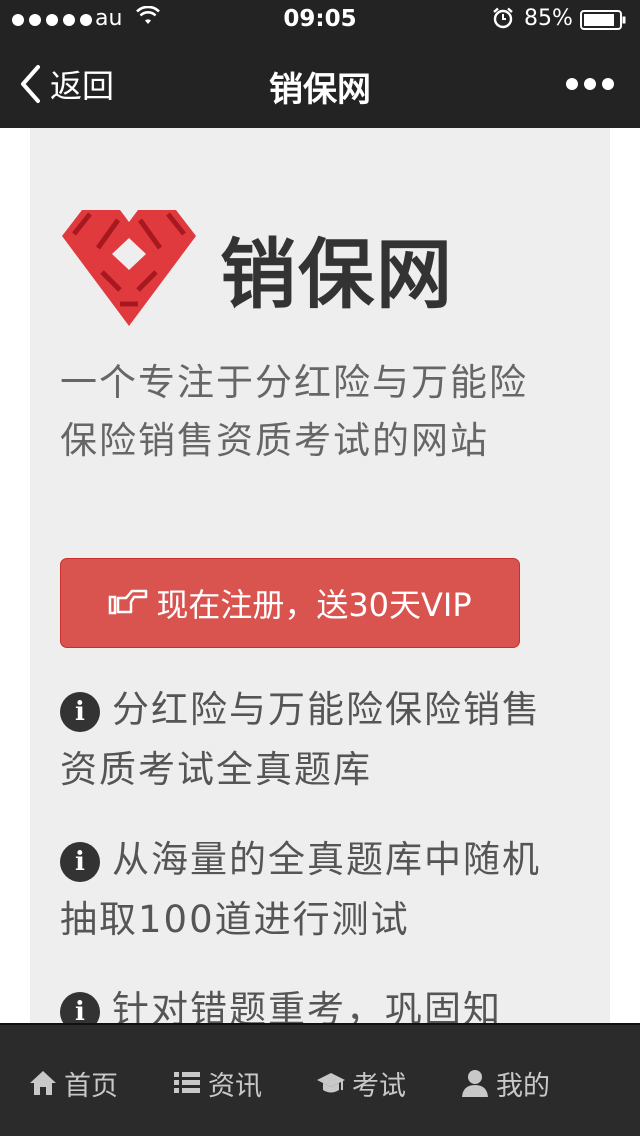  What do you see at coordinates (503, 18) in the screenshot?
I see `alarm-icon` at bounding box center [503, 18].